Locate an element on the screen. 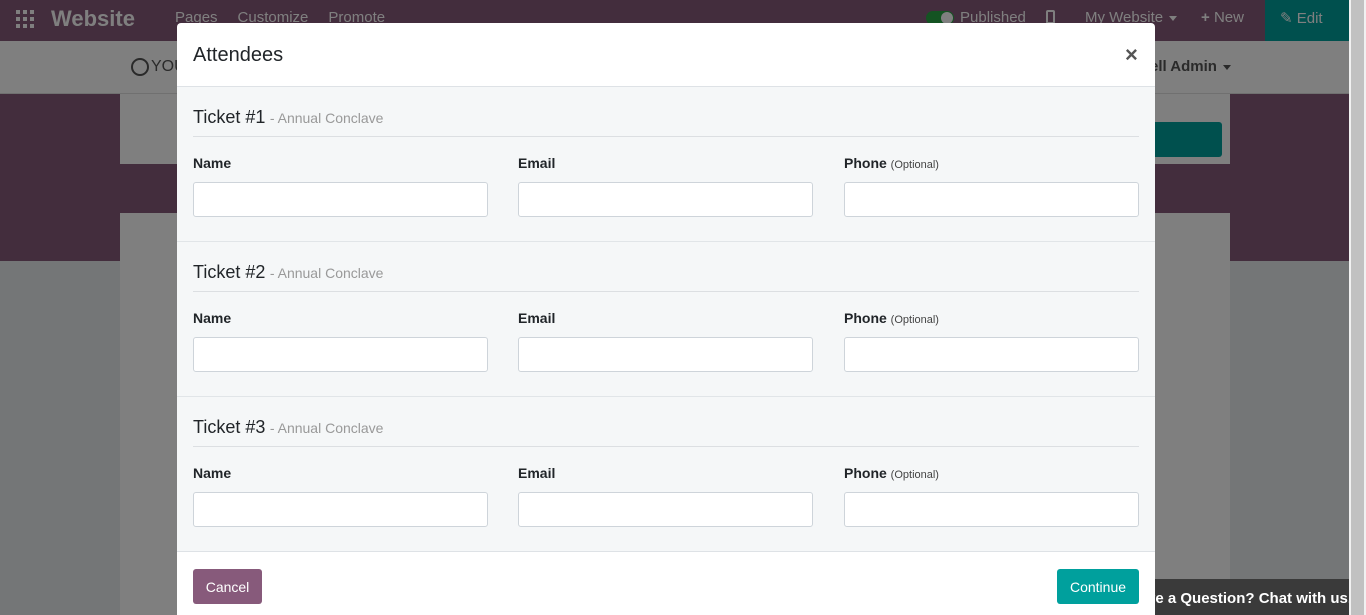 The image size is (1366, 615). ticket-1-phone-input is located at coordinates (991, 199).